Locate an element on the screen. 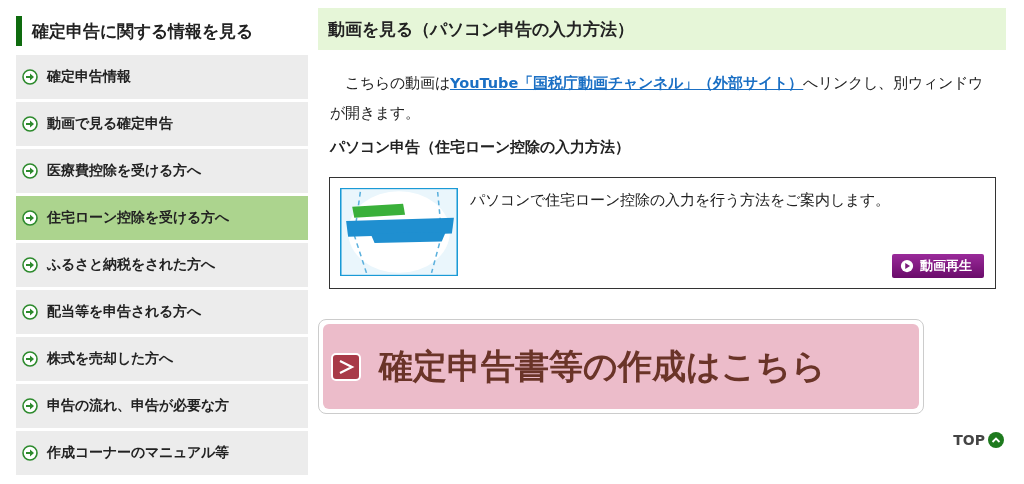 Image resolution: width=1024 pixels, height=484 pixels. chevron-up-icon is located at coordinates (996, 440).